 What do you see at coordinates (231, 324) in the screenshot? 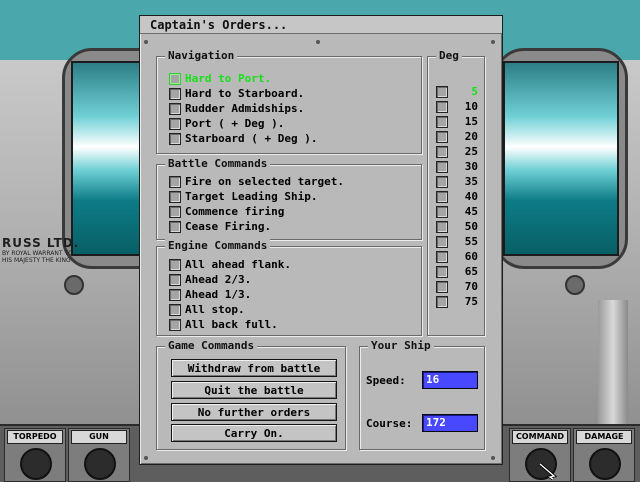
I see `option-label: All back full.` at bounding box center [231, 324].